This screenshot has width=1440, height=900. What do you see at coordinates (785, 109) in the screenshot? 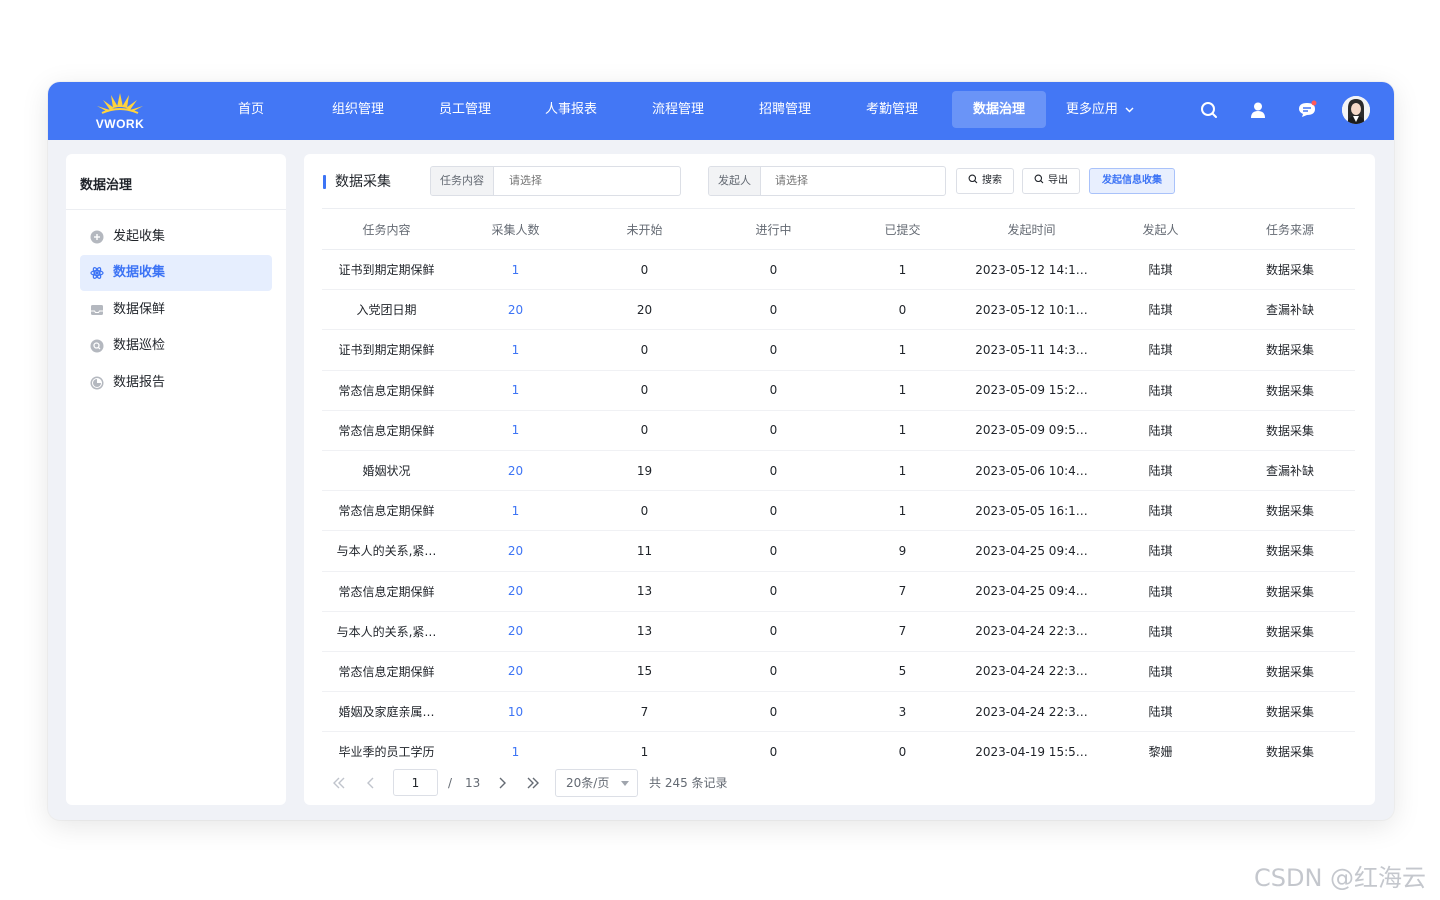
I see `nav-recruitment-management: 招聘管理` at bounding box center [785, 109].